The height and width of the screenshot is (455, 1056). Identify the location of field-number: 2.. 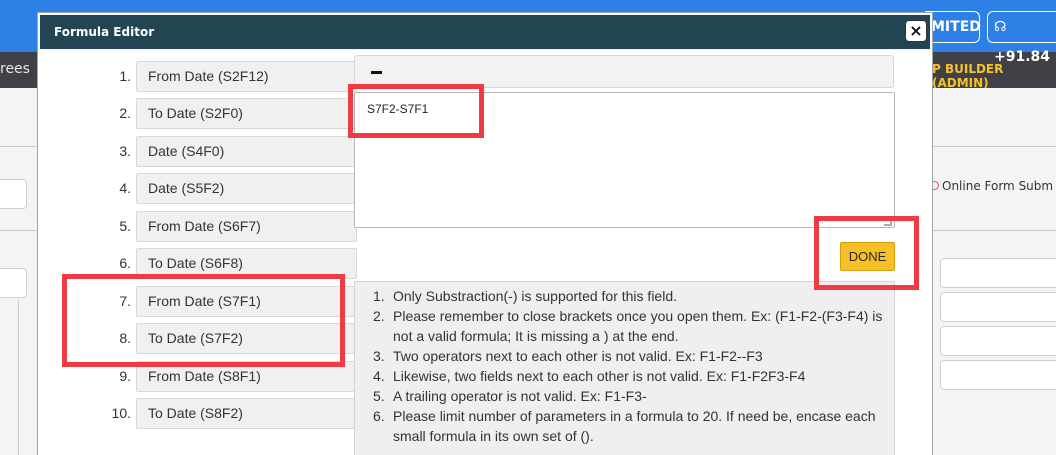
(125, 113).